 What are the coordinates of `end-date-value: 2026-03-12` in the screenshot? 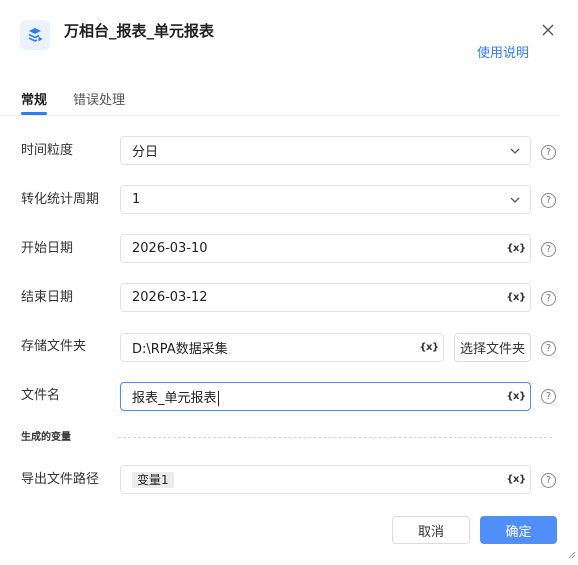 It's located at (170, 297).